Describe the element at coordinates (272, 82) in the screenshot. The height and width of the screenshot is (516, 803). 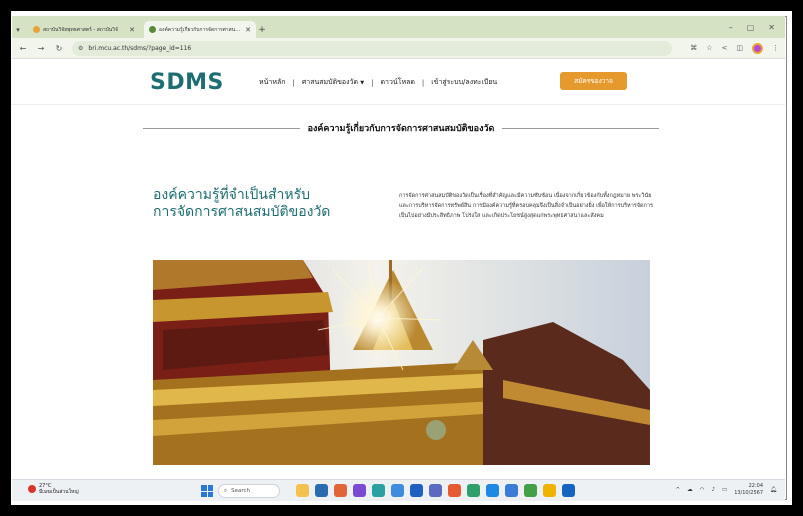
I see `nav-home: หน้าหลัก` at that location.